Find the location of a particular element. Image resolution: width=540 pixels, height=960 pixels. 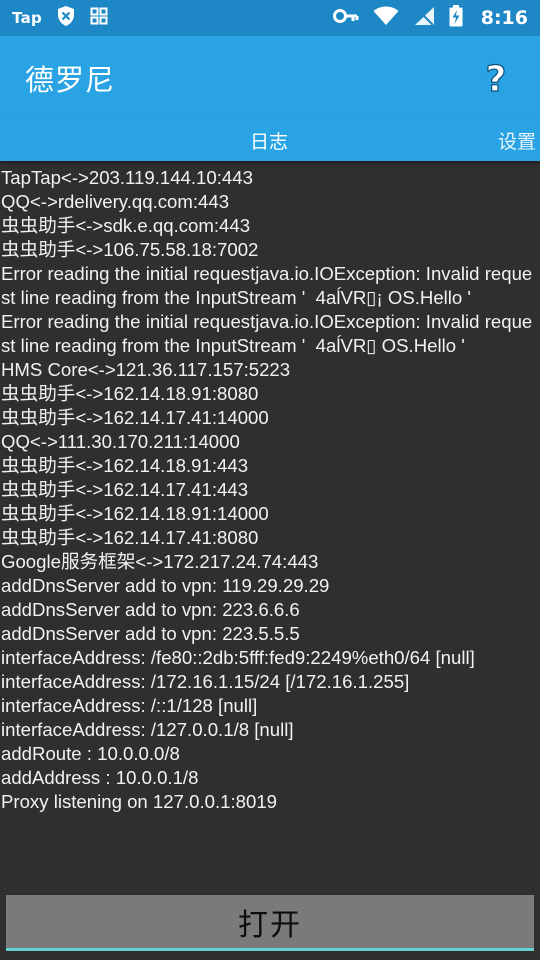

wifi-icon is located at coordinates (386, 18).